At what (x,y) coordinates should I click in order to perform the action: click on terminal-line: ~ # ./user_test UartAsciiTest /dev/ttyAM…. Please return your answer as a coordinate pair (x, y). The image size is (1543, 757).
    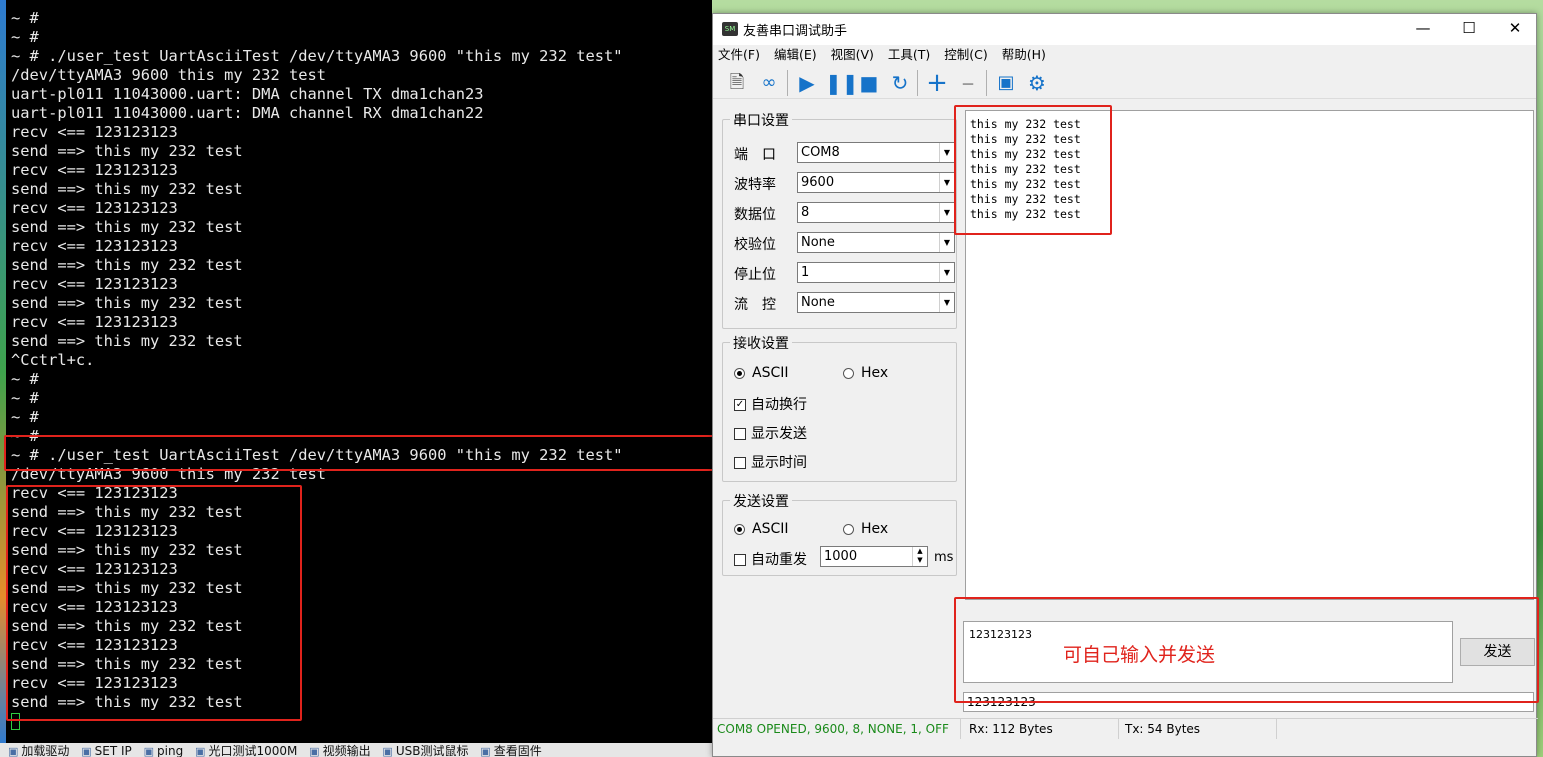
    Looking at the image, I should click on (317, 455).